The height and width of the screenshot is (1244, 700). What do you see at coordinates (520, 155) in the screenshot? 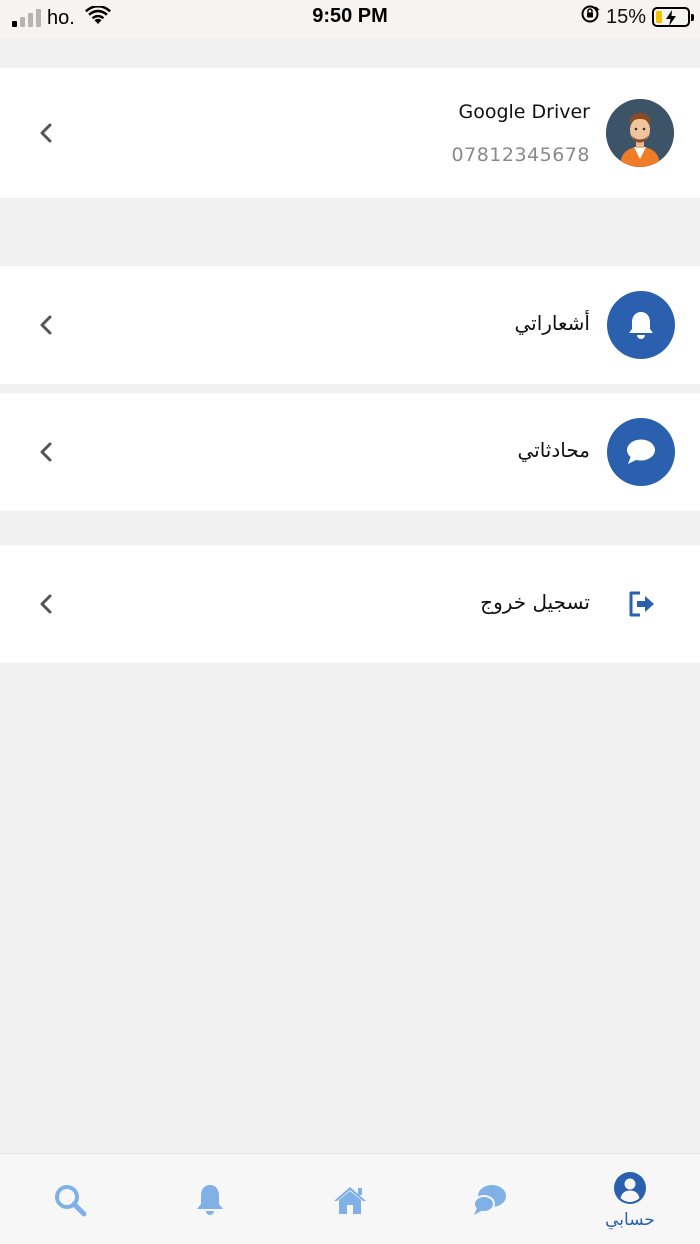
I see `profile-phone: 07812345678` at bounding box center [520, 155].